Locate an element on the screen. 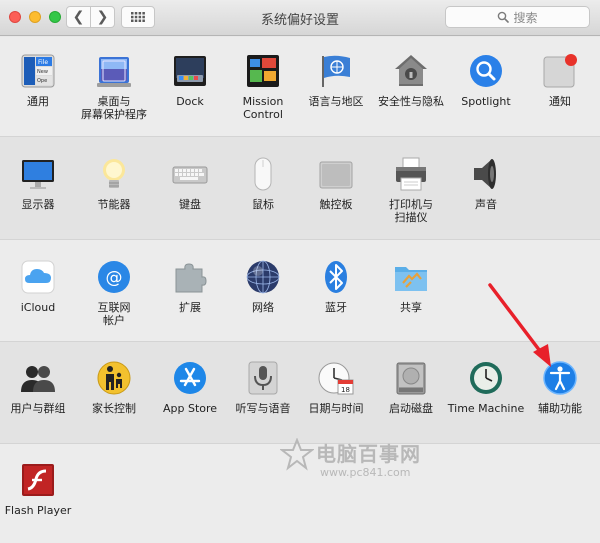 This screenshot has width=600, height=543. pane-dictation-speech: 听写与语音 is located at coordinates (263, 387).